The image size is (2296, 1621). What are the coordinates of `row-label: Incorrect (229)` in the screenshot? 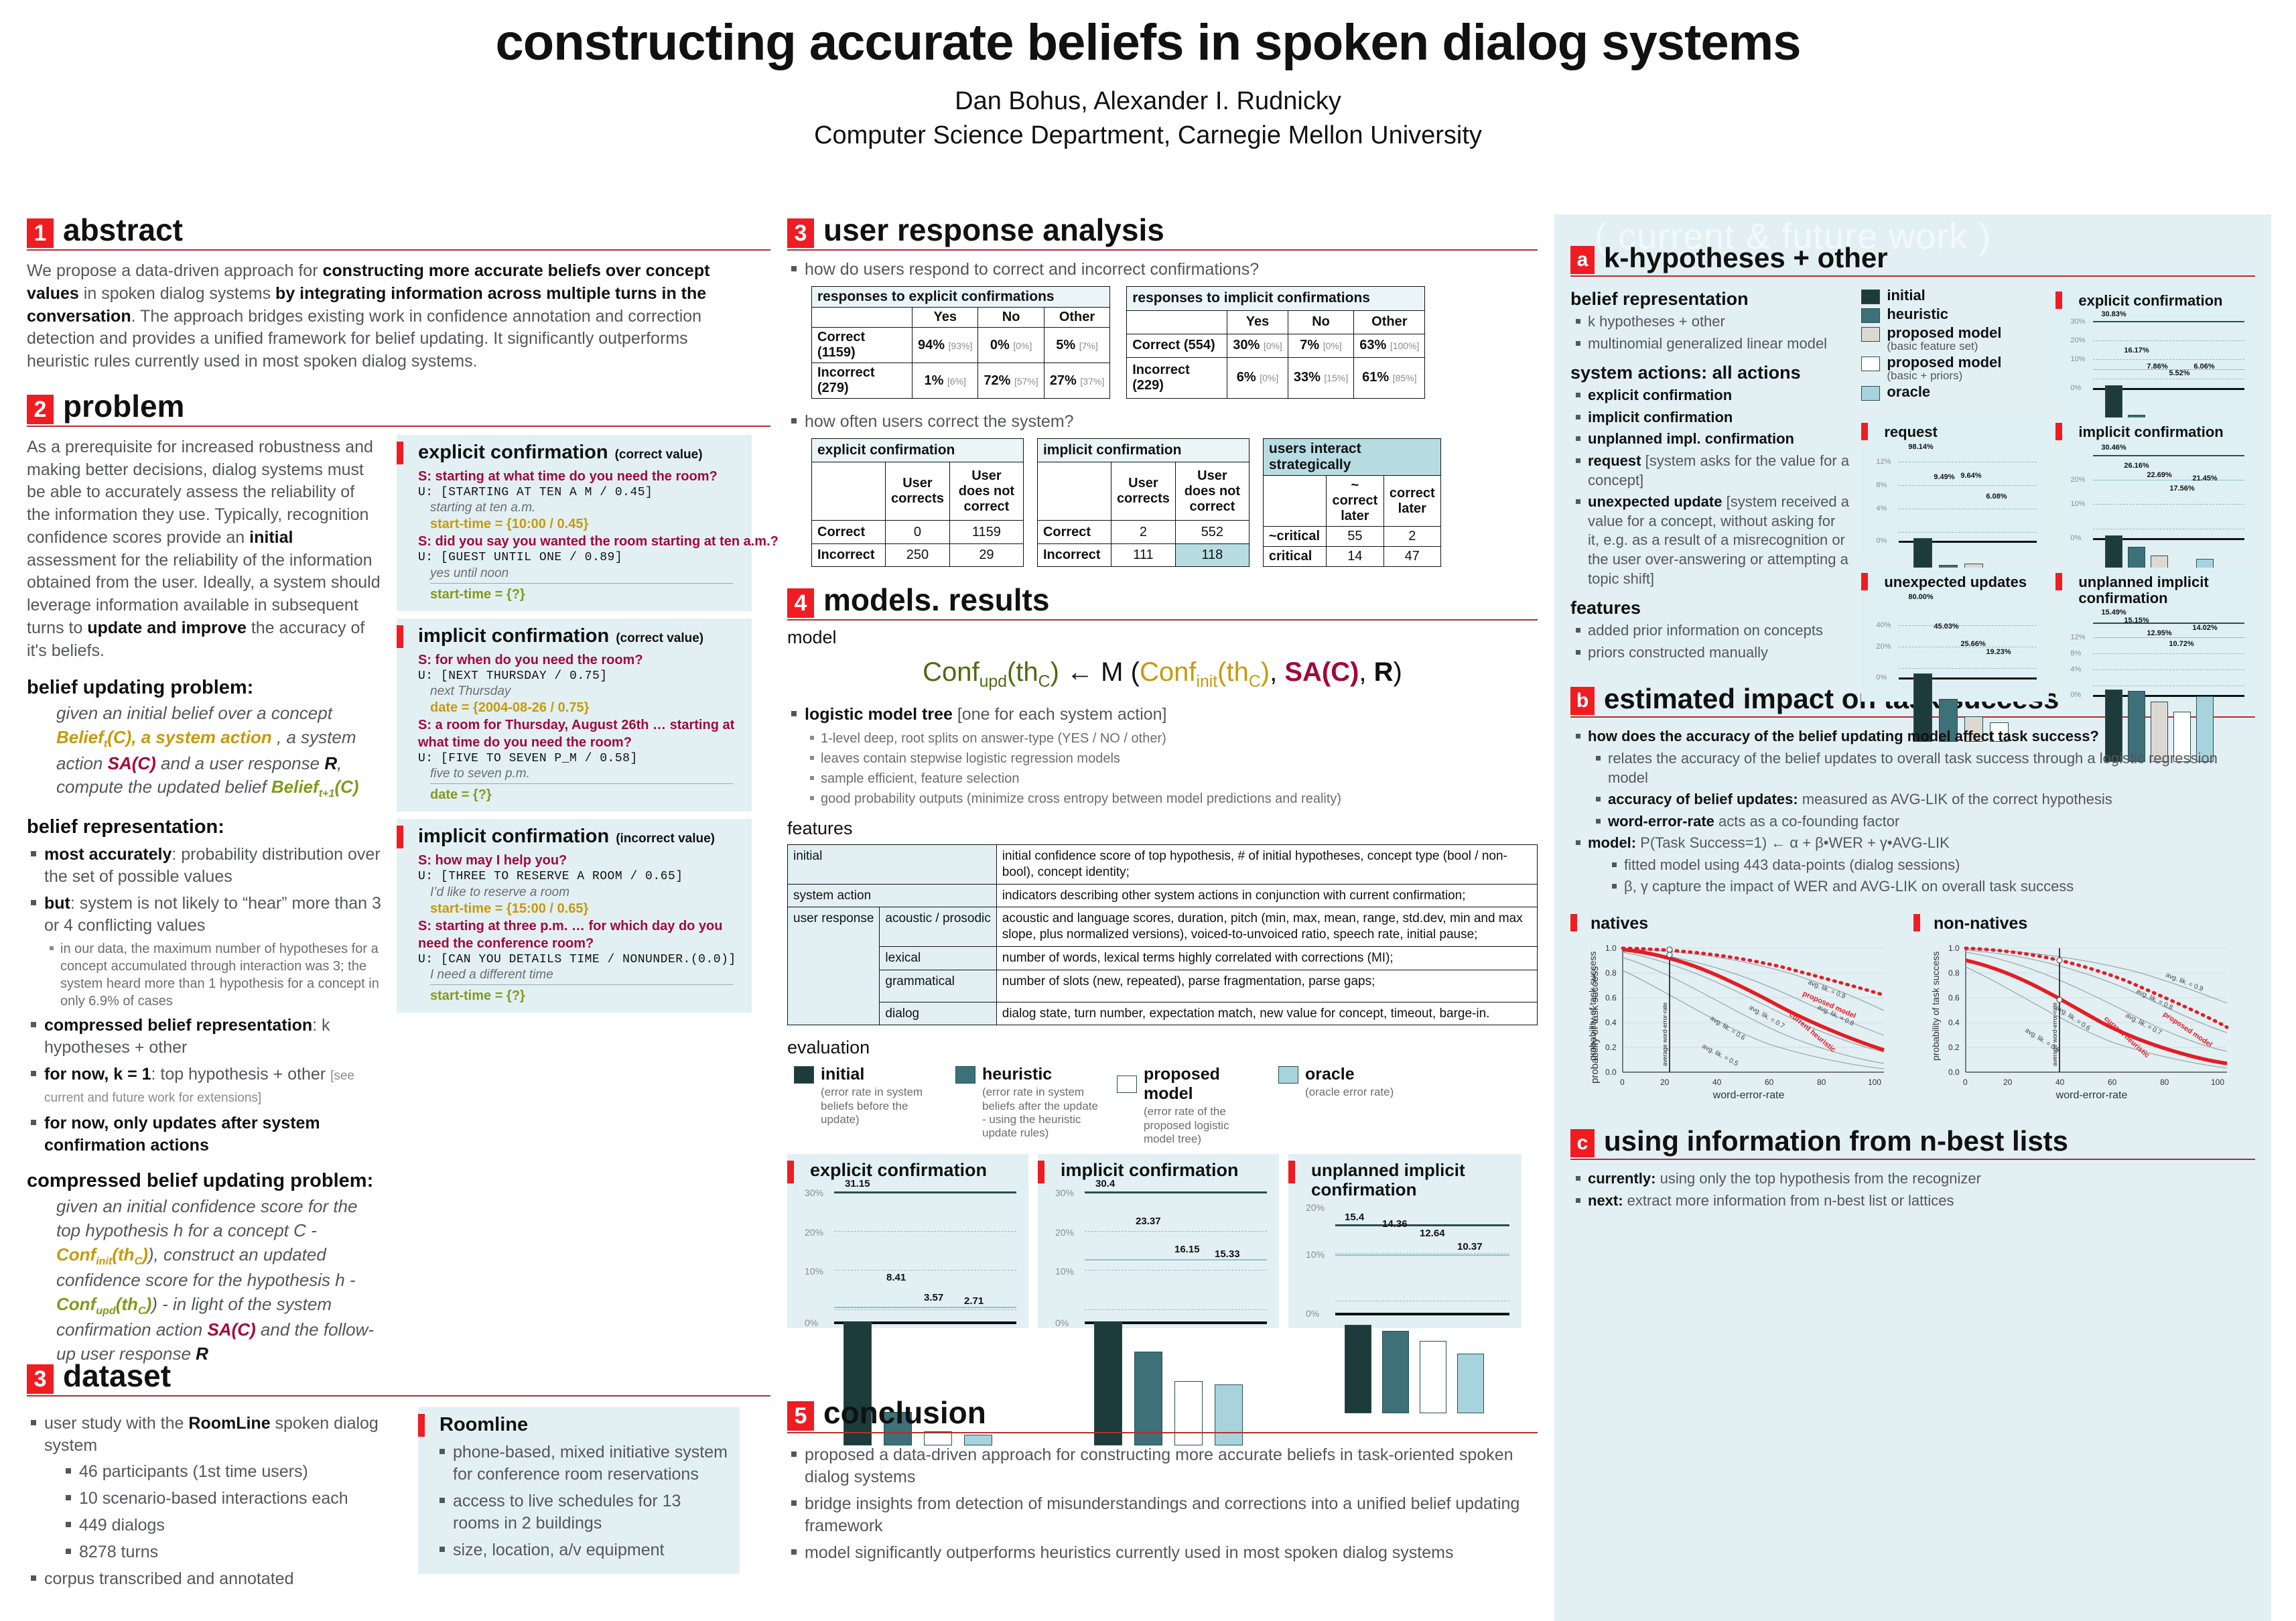 It's located at (1177, 377).